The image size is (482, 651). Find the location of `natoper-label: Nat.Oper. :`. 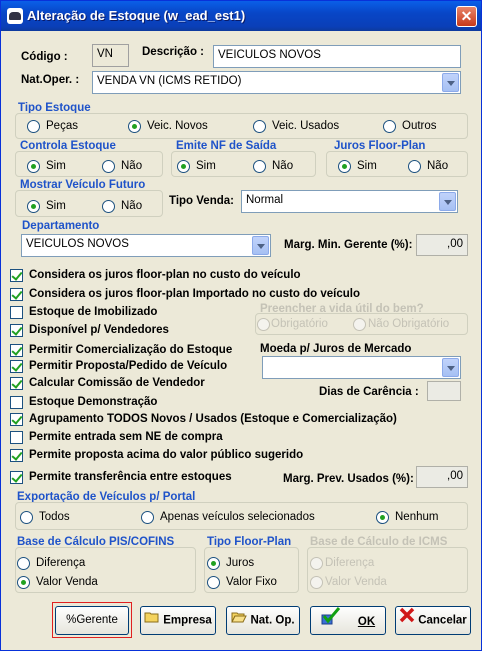

natoper-label: Nat.Oper. : is located at coordinates (50, 80).